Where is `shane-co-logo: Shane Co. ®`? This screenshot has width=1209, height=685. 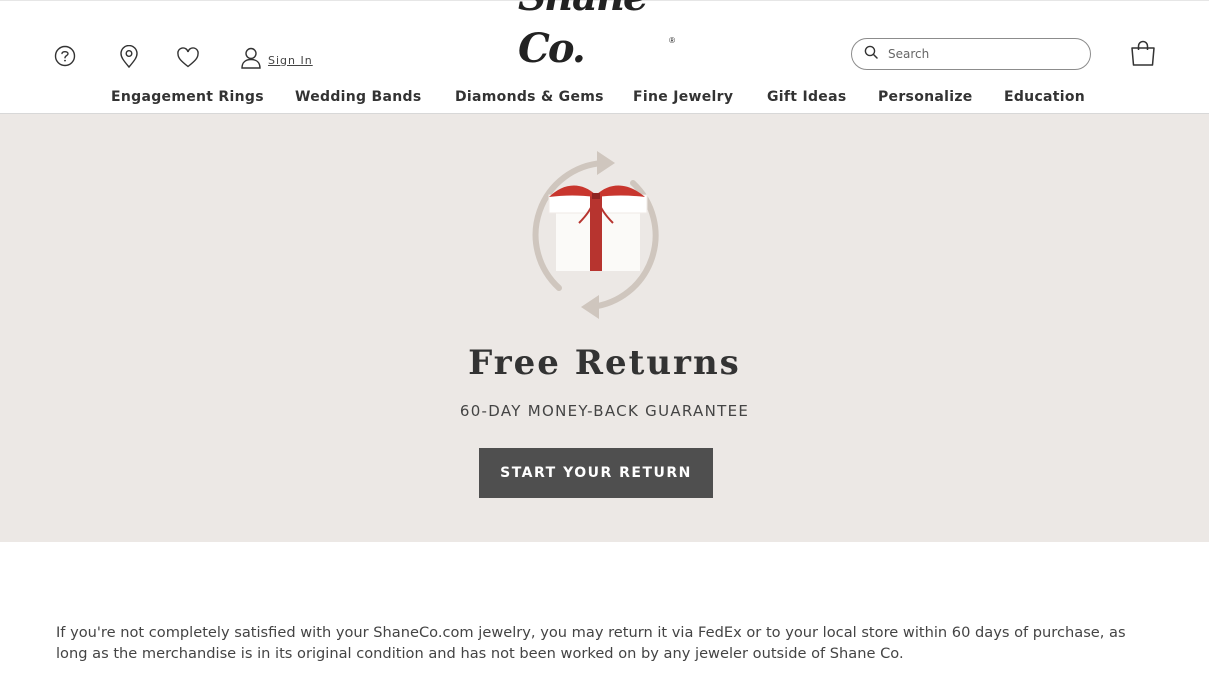 shane-co-logo: Shane Co. ® is located at coordinates (596, 37).